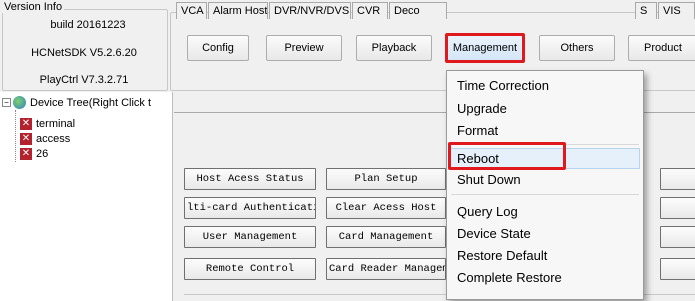 Image resolution: width=695 pixels, height=301 pixels. What do you see at coordinates (250, 208) in the screenshot?
I see `multi-card-auth-button: lti-card Authenticati` at bounding box center [250, 208].